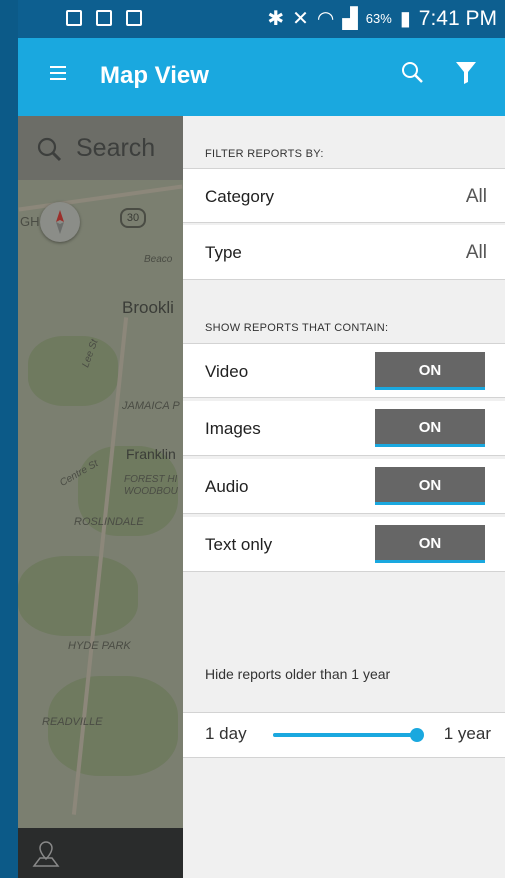 Image resolution: width=505 pixels, height=878 pixels. I want to click on map-bottom-bar, so click(100, 853).